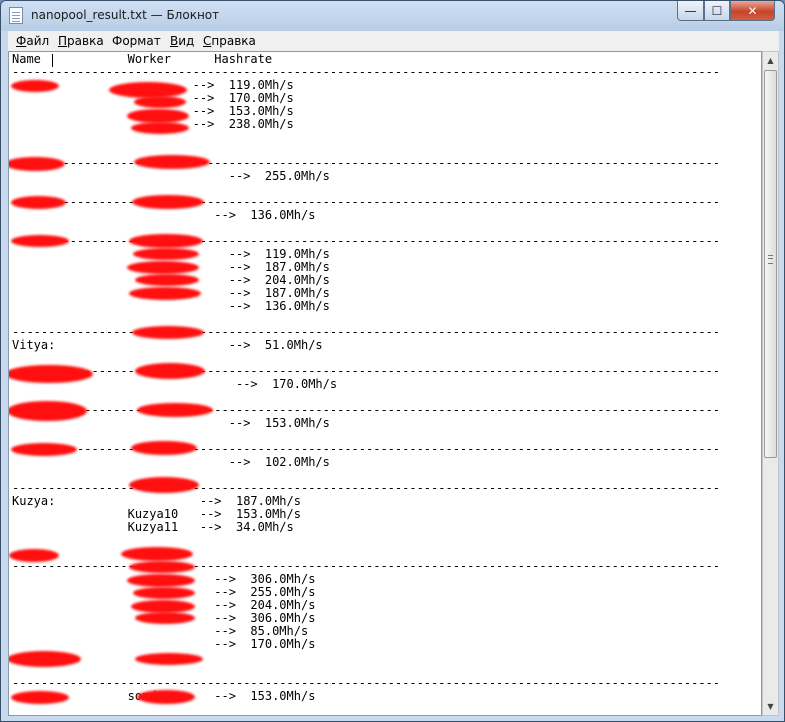 Image resolution: width=785 pixels, height=722 pixels. What do you see at coordinates (125, 15) in the screenshot?
I see `window-title: nanopool_result.txt — Блокнот` at bounding box center [125, 15].